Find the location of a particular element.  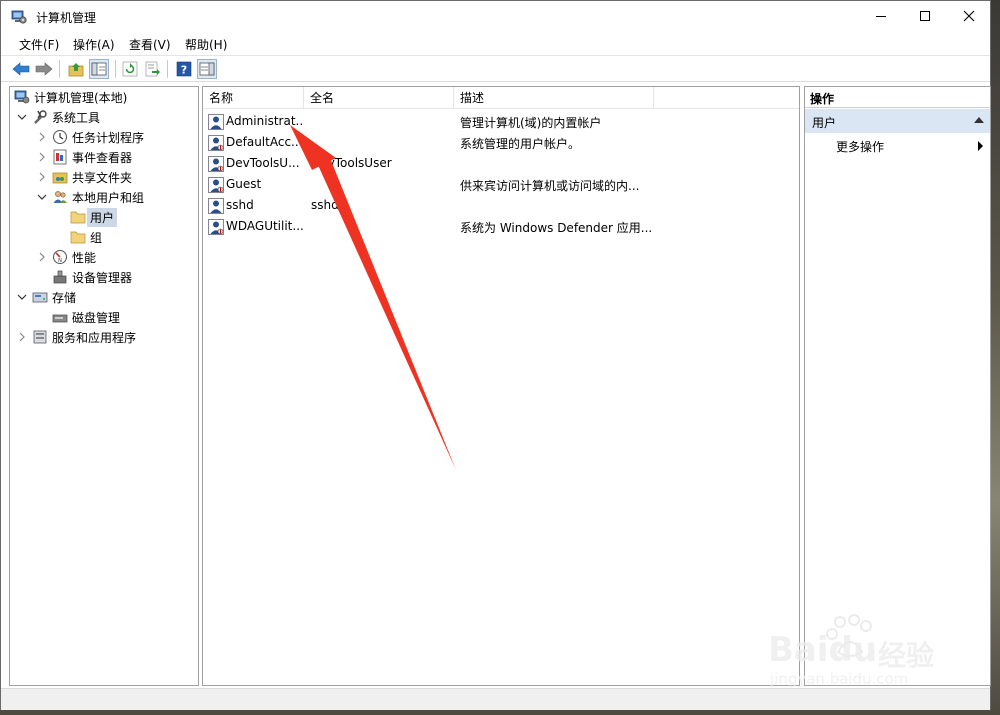

tree-item-users: 用户 is located at coordinates (94, 217).